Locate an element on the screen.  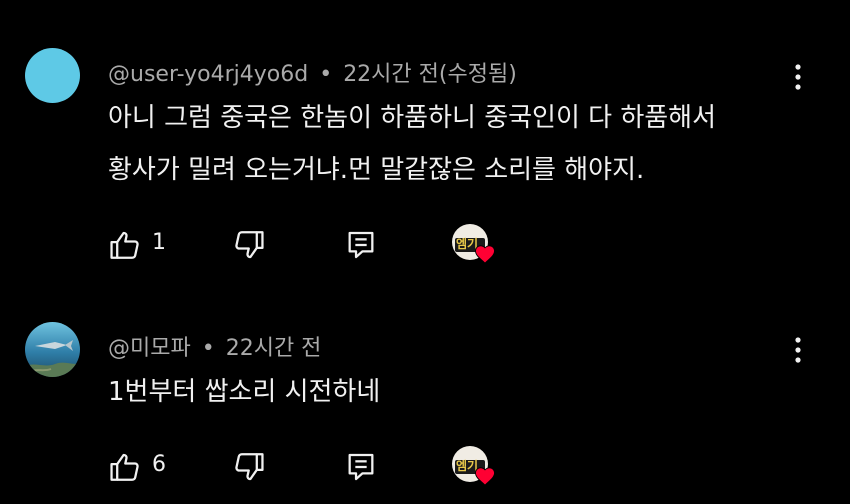
comment-text: 1번부터 쌉소리 시전하네 is located at coordinates (244, 392).